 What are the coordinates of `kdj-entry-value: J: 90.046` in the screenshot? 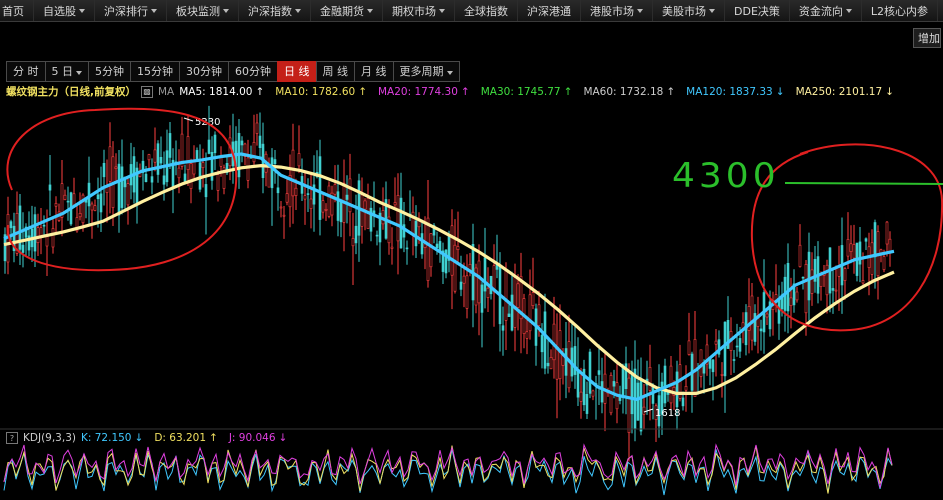 It's located at (252, 438).